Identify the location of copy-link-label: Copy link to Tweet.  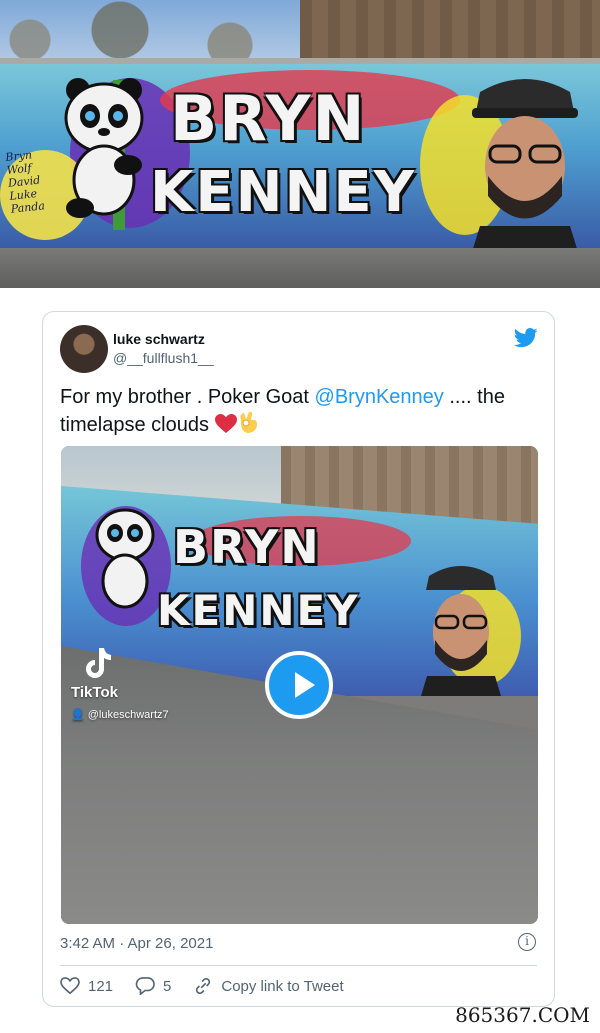
(282, 986).